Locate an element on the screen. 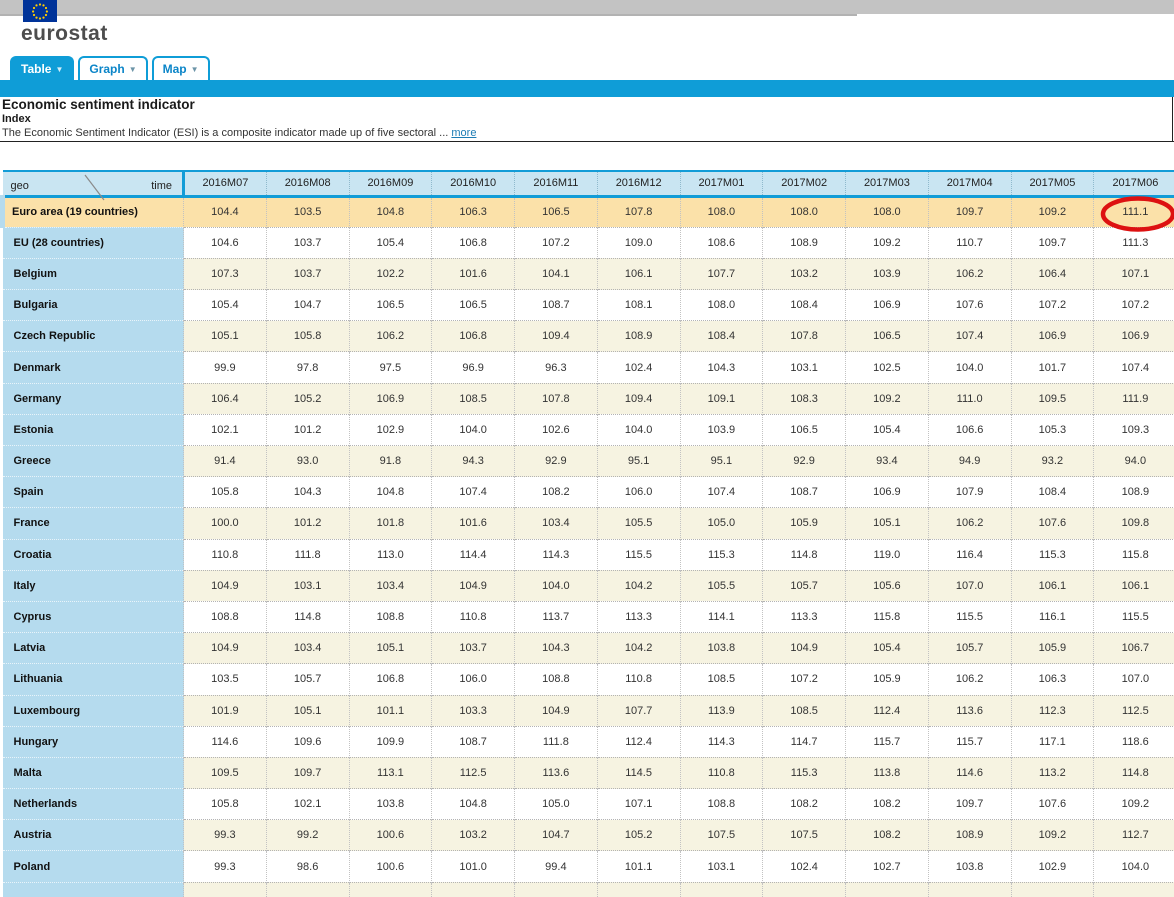  row-header-Latvia: Latvia is located at coordinates (93, 648).